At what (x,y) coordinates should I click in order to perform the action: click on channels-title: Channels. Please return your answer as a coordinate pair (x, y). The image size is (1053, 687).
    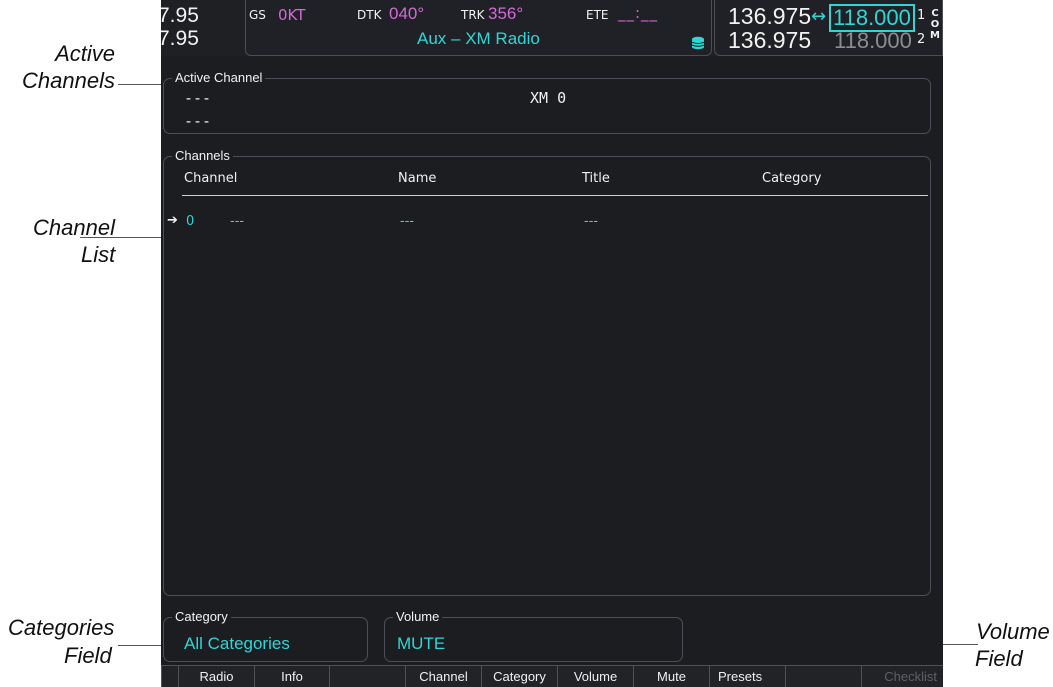
    Looking at the image, I should click on (202, 155).